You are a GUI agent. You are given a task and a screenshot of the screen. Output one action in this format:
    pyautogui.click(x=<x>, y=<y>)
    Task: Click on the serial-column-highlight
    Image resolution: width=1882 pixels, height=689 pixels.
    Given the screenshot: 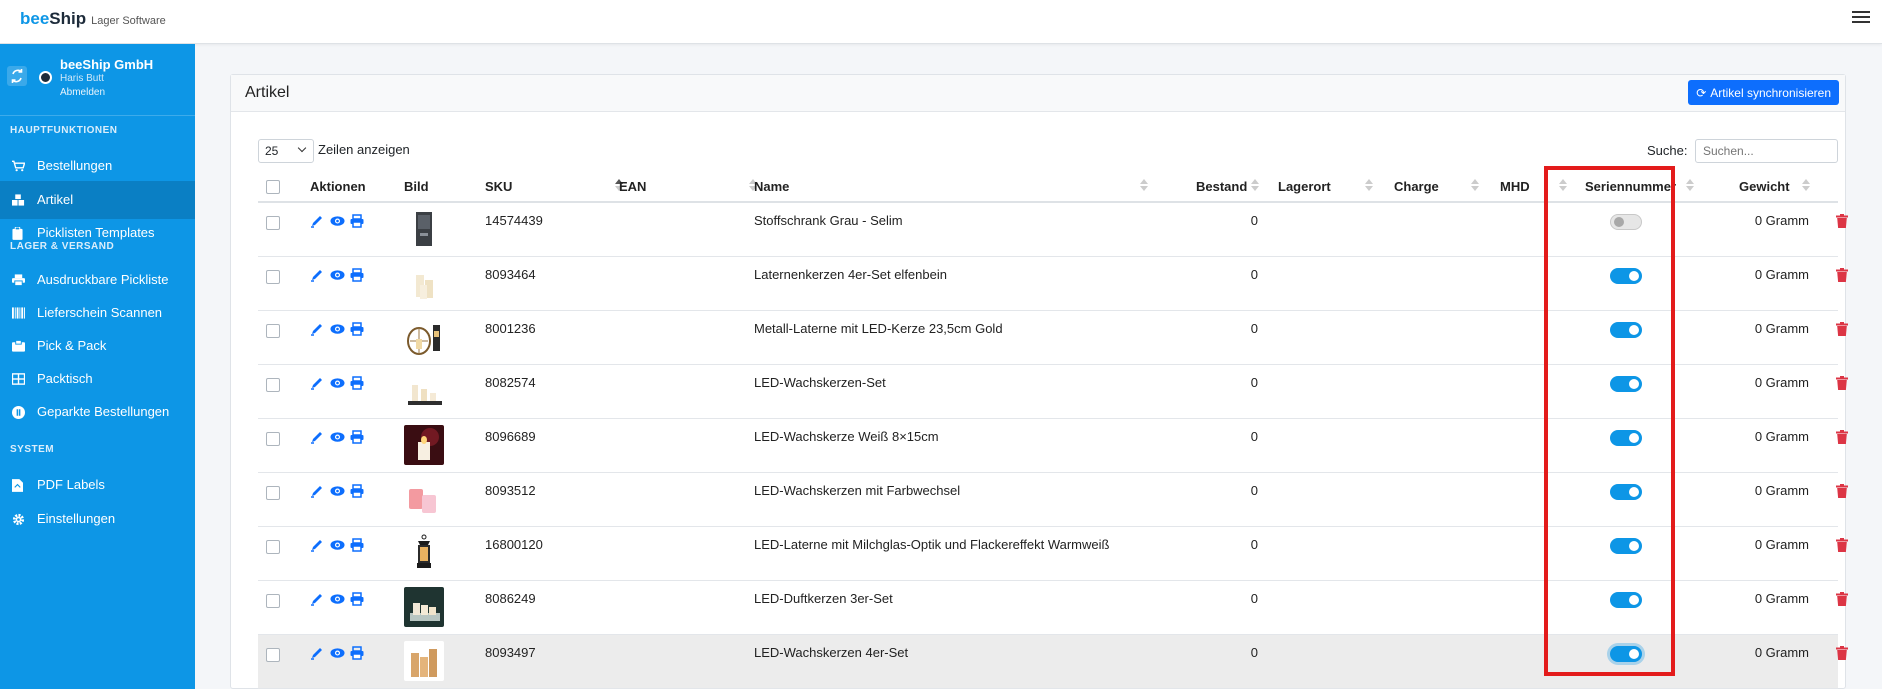 What is the action you would take?
    pyautogui.click(x=1609, y=421)
    